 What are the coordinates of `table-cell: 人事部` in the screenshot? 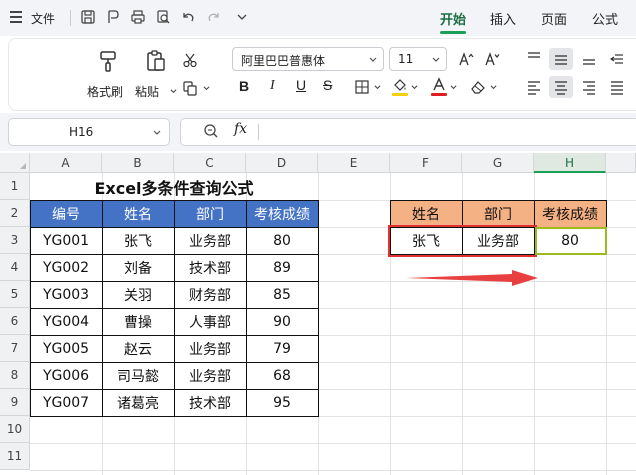 It's located at (210, 321).